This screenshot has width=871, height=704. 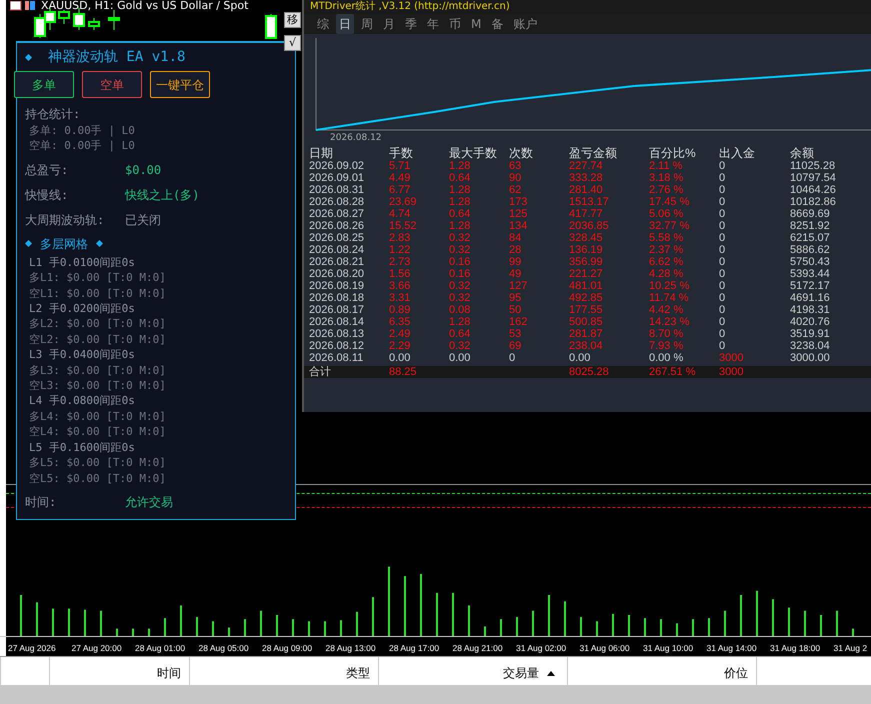 What do you see at coordinates (731, 648) in the screenshot?
I see `time-axis-label: 31 Aug 14:00` at bounding box center [731, 648].